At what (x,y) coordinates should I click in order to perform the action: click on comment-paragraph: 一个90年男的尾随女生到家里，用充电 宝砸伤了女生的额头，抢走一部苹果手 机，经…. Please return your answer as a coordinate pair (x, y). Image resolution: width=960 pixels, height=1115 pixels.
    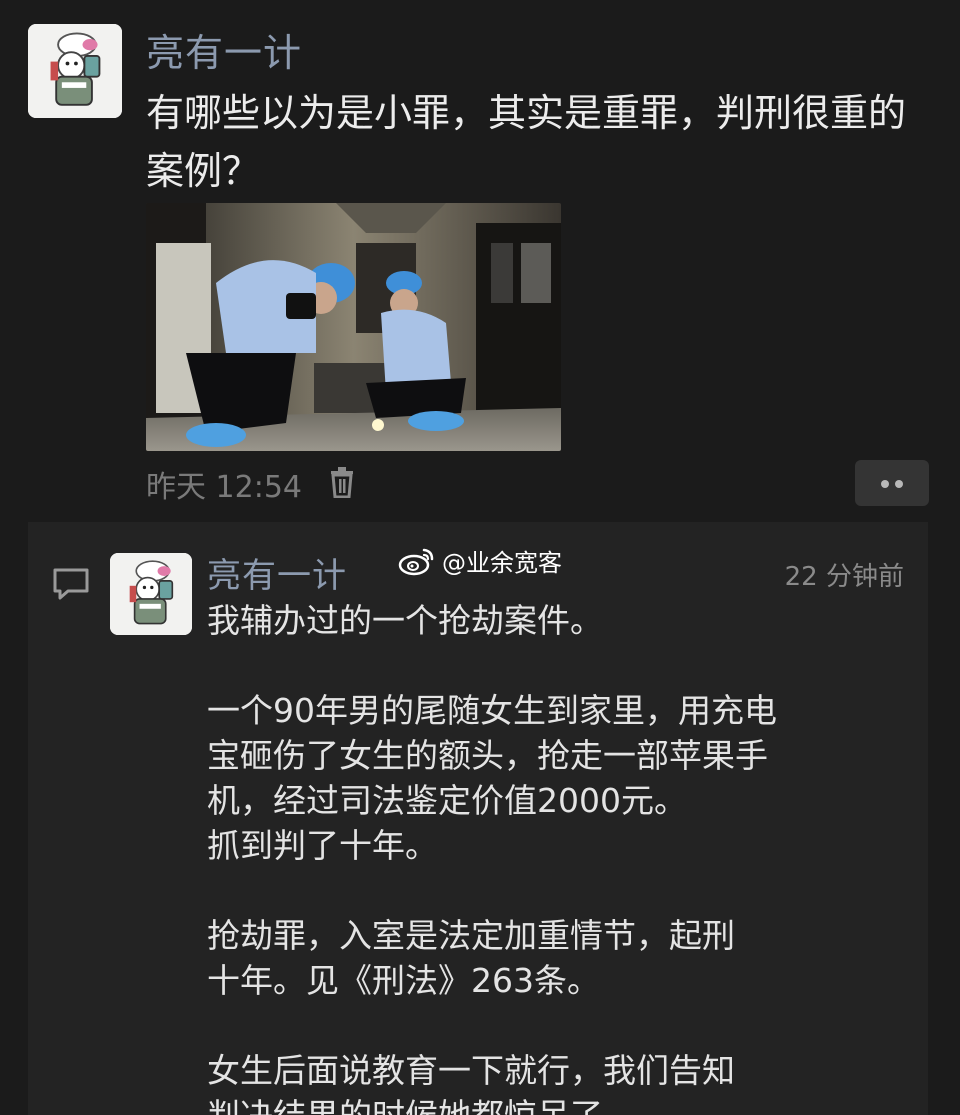
    Looking at the image, I should click on (492, 778).